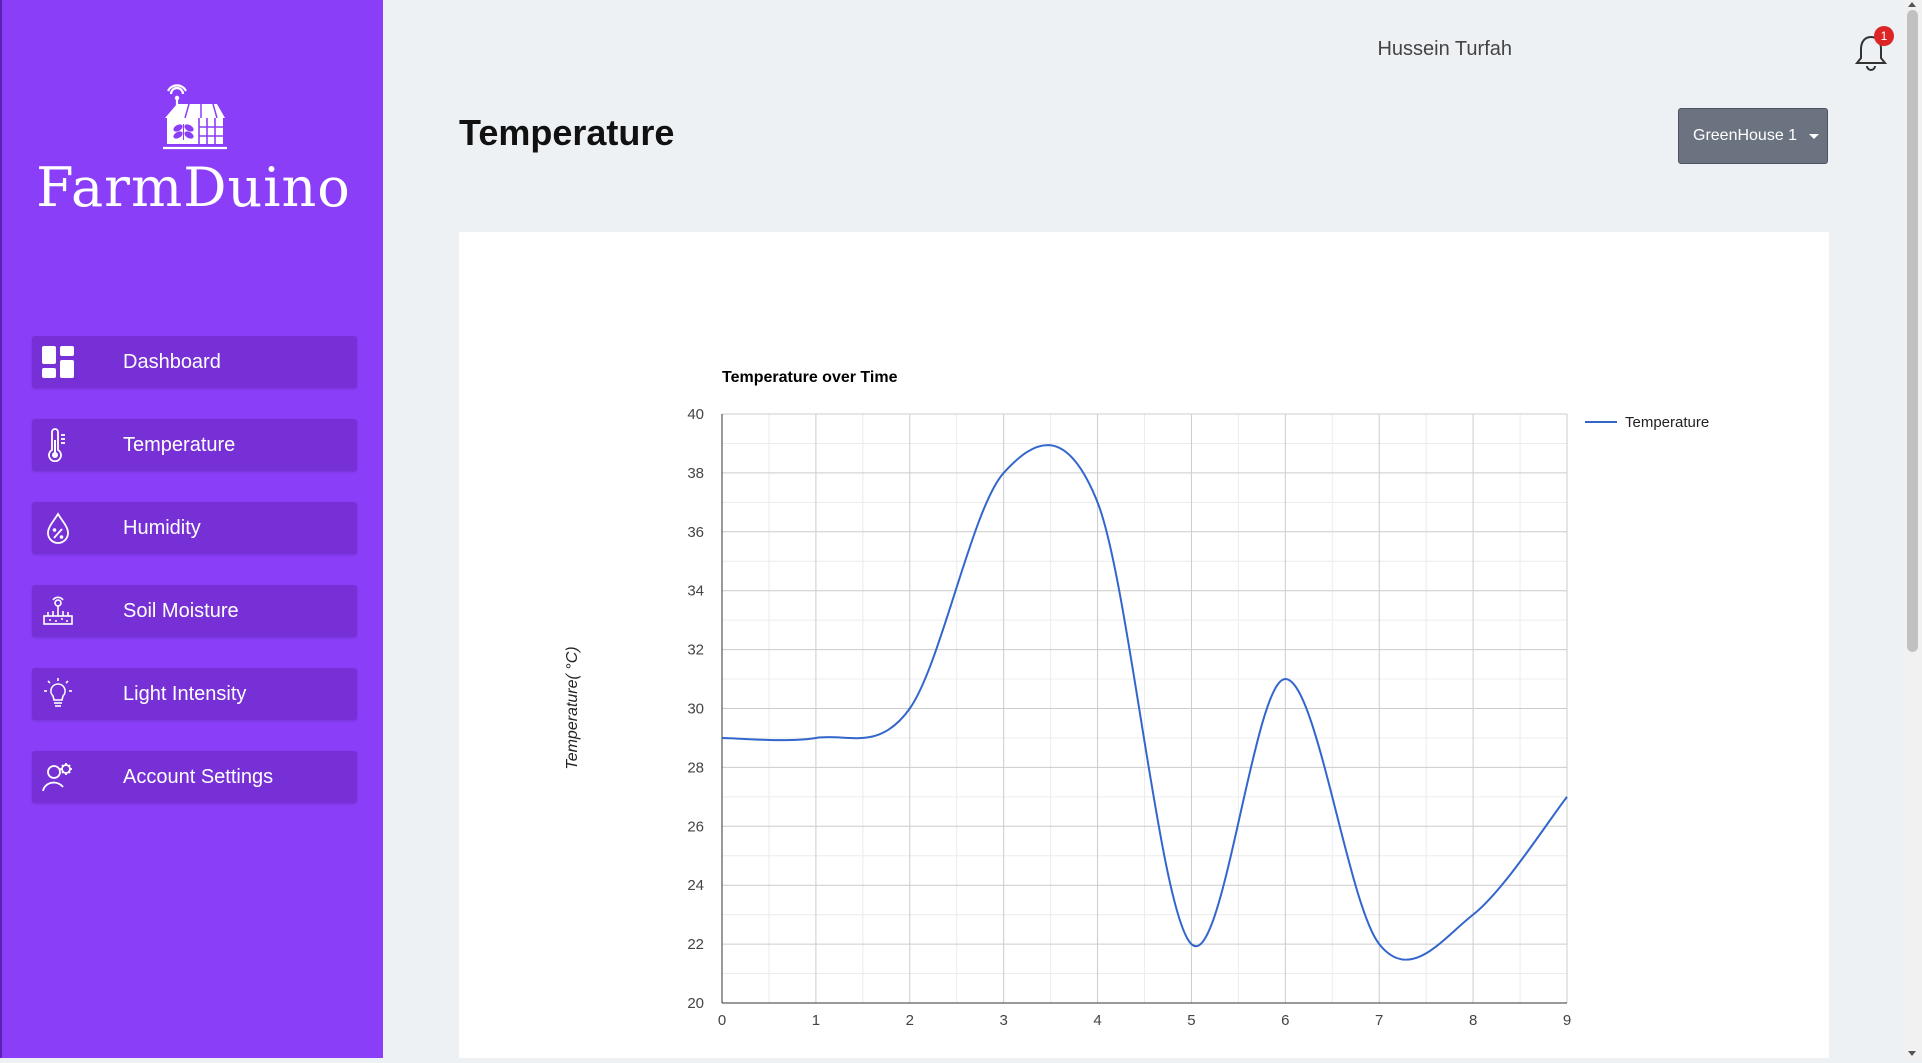 This screenshot has width=1922, height=1063. I want to click on y-tick-label: 20, so click(695, 1003).